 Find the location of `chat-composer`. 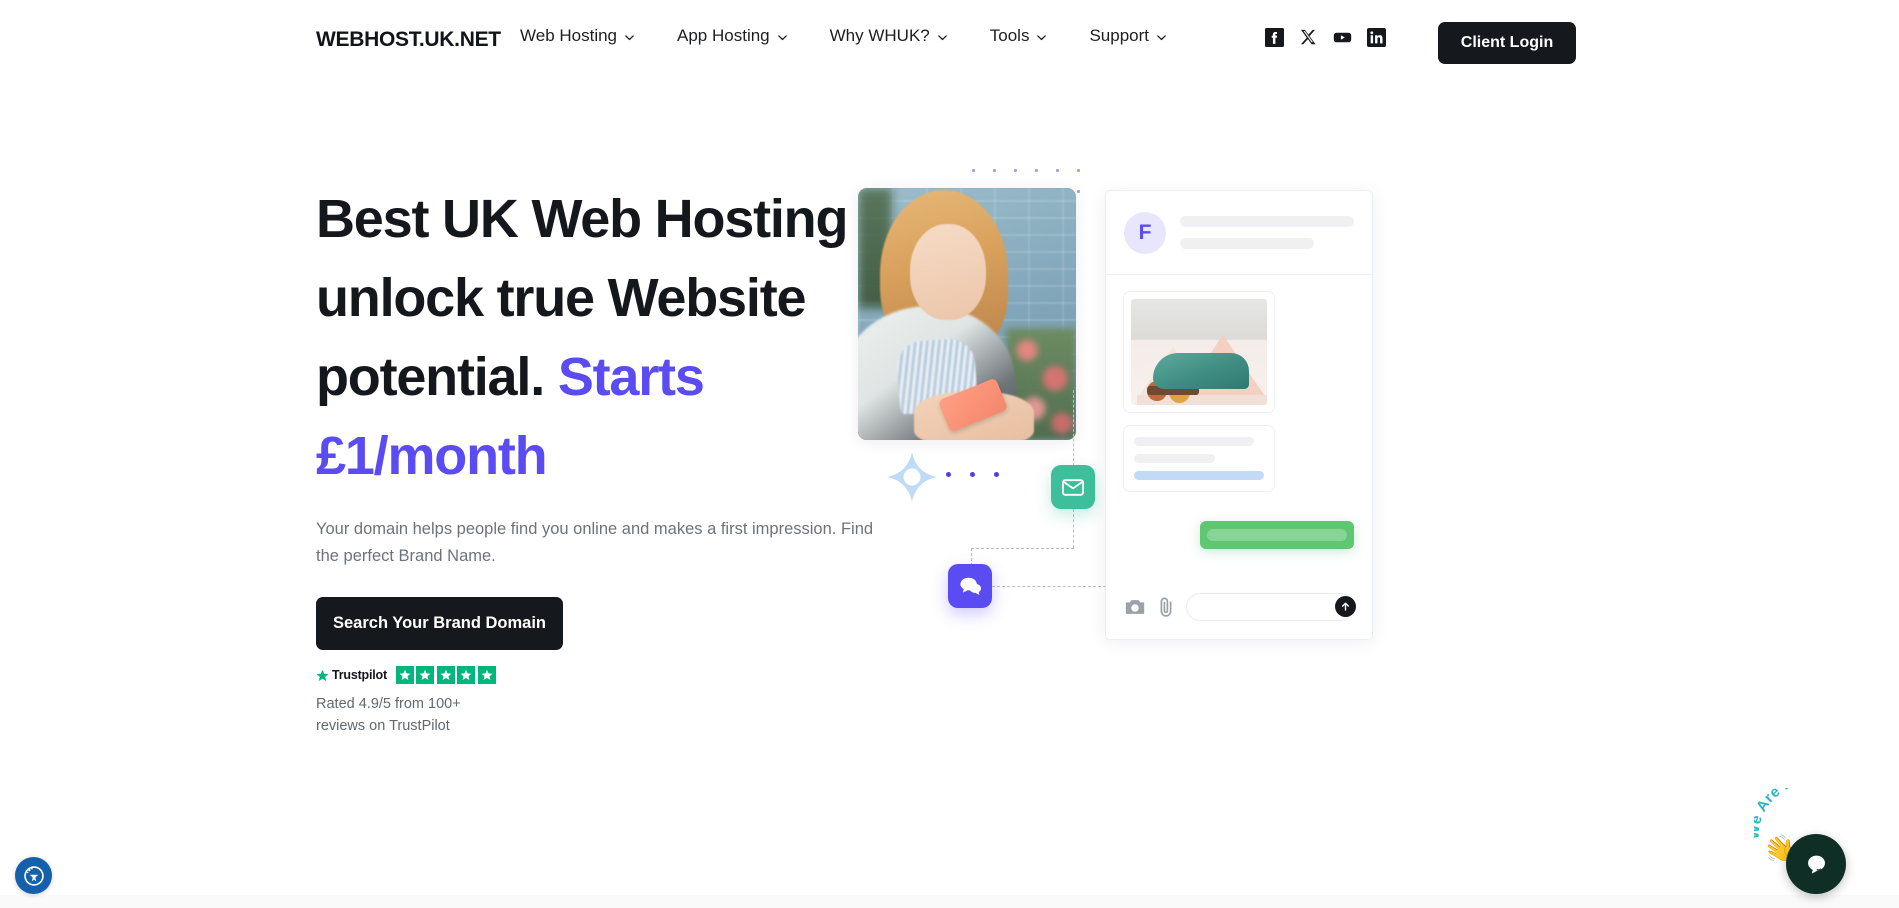

chat-composer is located at coordinates (1239, 607).